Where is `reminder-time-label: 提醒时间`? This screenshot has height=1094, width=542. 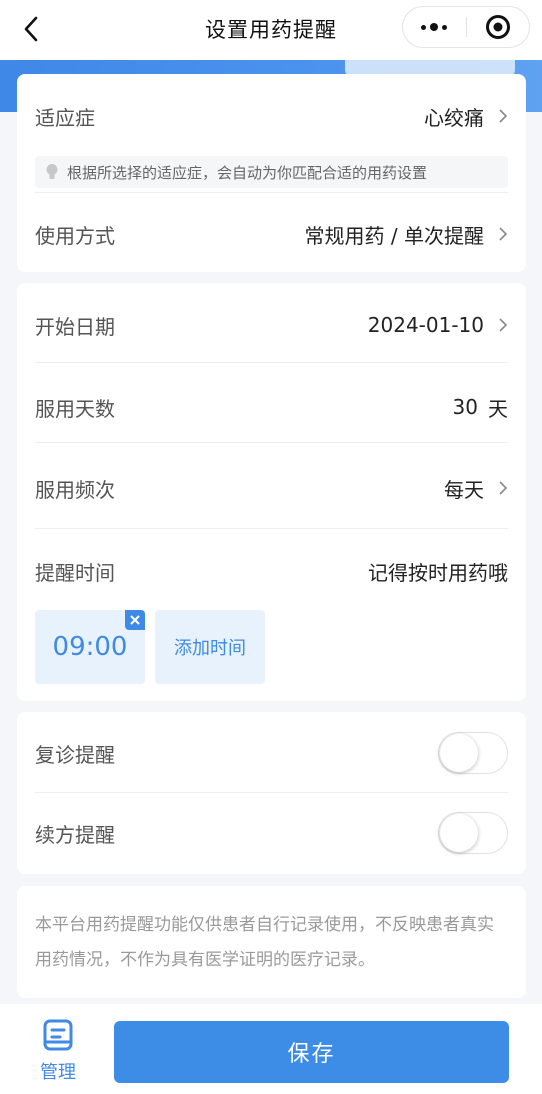
reminder-time-label: 提醒时间 is located at coordinates (75, 572).